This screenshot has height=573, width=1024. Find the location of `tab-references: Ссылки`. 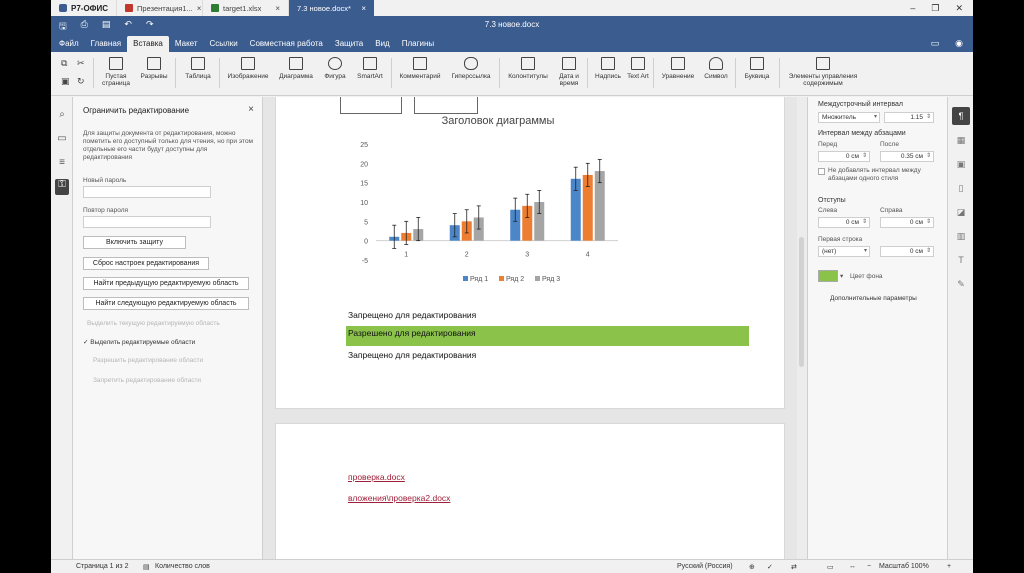

tab-references: Ссылки is located at coordinates (224, 44).